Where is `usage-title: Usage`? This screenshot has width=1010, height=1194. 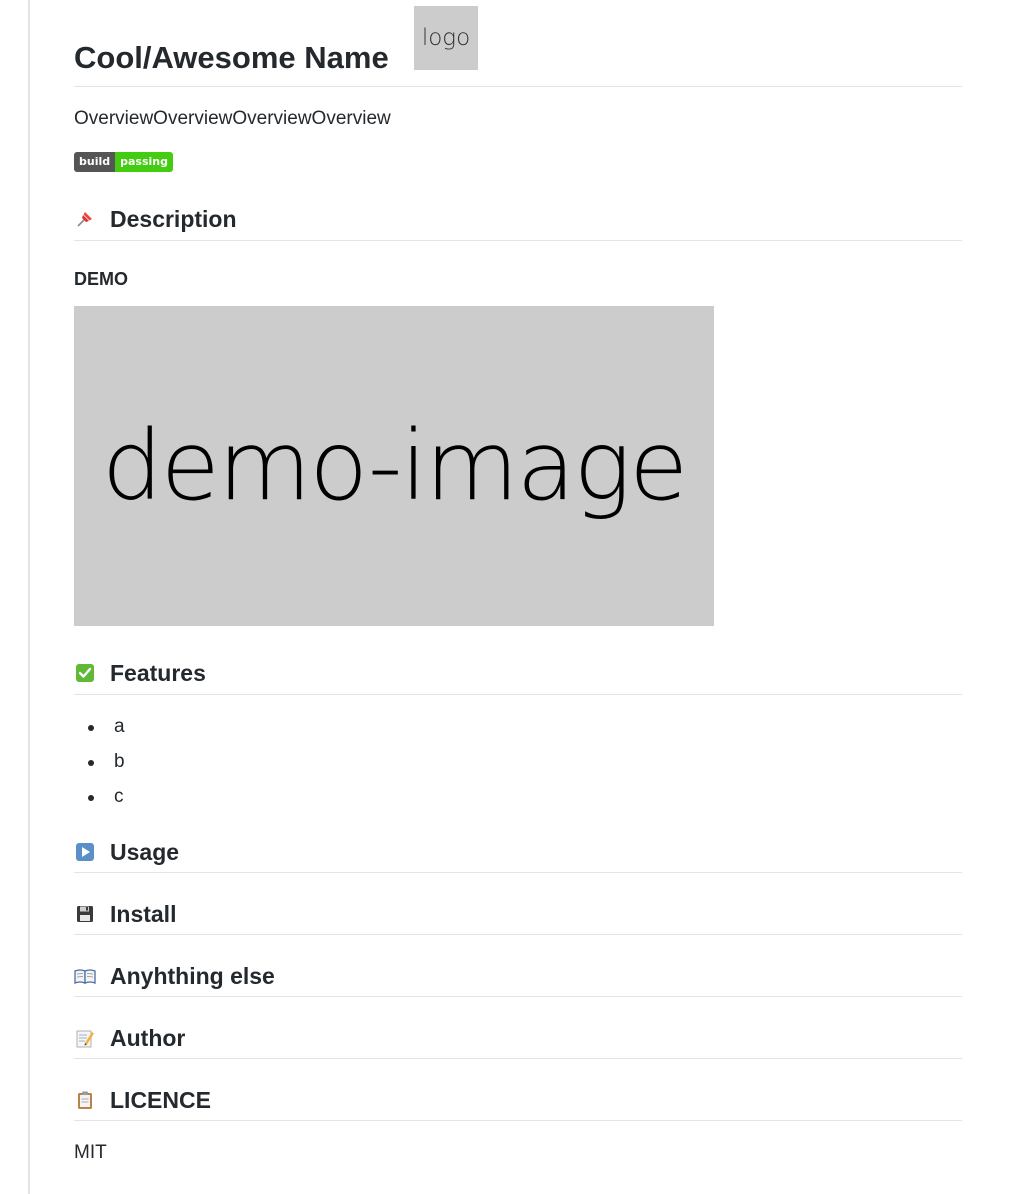
usage-title: Usage is located at coordinates (145, 852).